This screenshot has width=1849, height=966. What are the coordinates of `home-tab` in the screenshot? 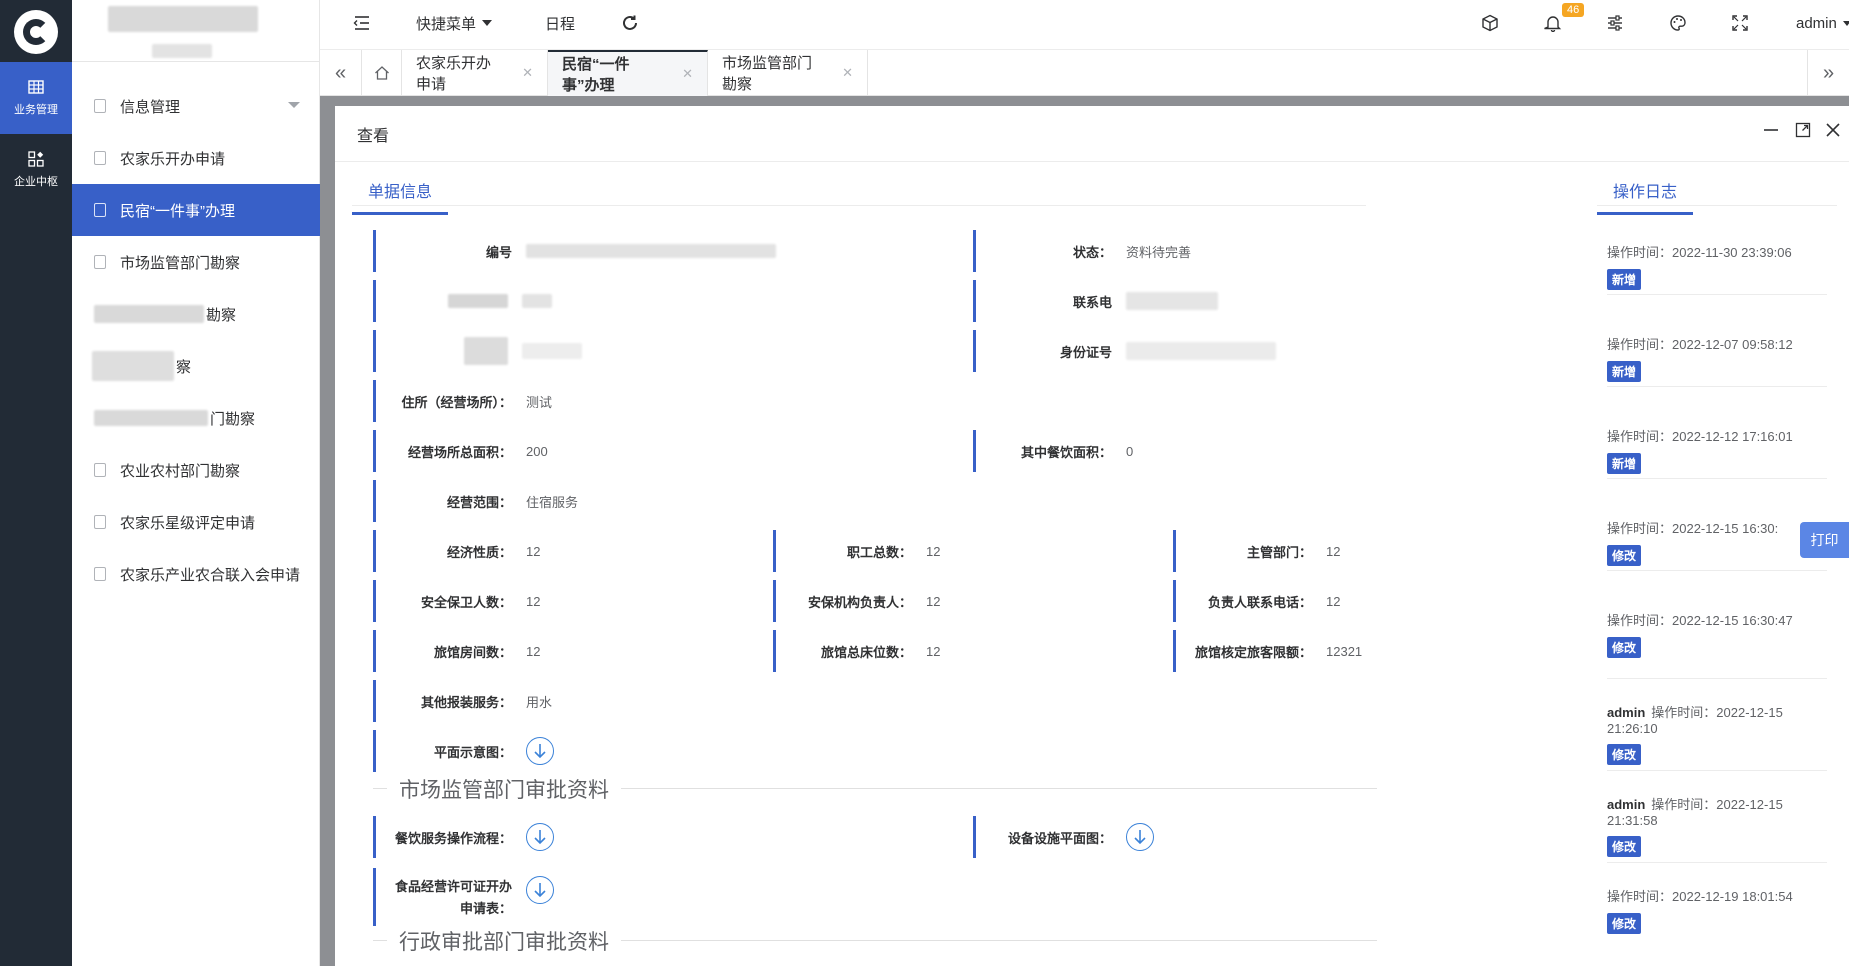 It's located at (382, 73).